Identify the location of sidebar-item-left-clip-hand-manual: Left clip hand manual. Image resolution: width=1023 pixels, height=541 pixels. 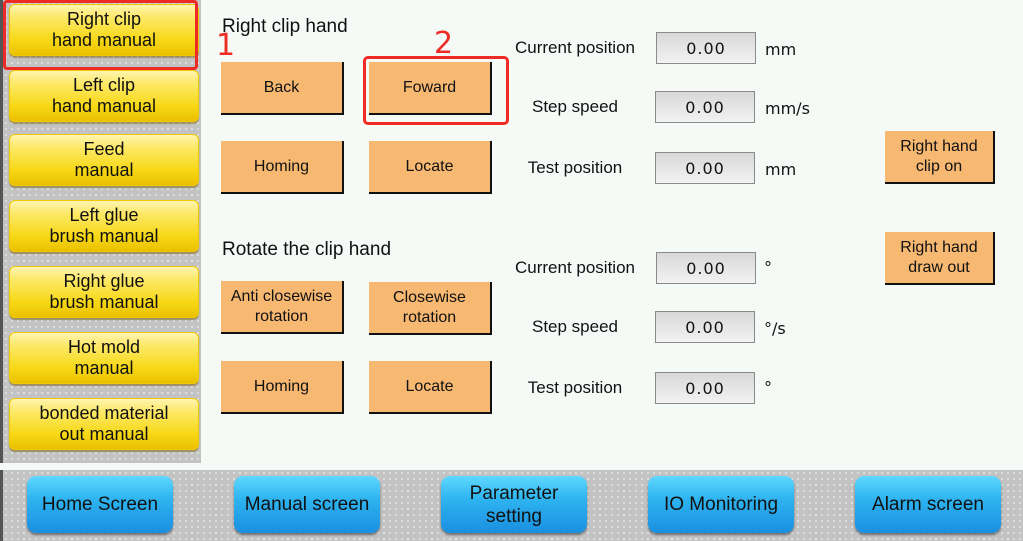
(104, 96).